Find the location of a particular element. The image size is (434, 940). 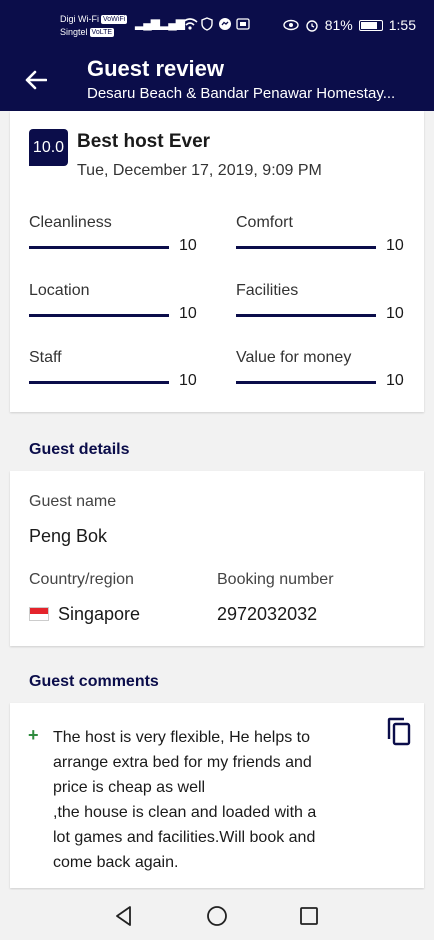

rating-facilities: Facilities 10 is located at coordinates (326, 302).